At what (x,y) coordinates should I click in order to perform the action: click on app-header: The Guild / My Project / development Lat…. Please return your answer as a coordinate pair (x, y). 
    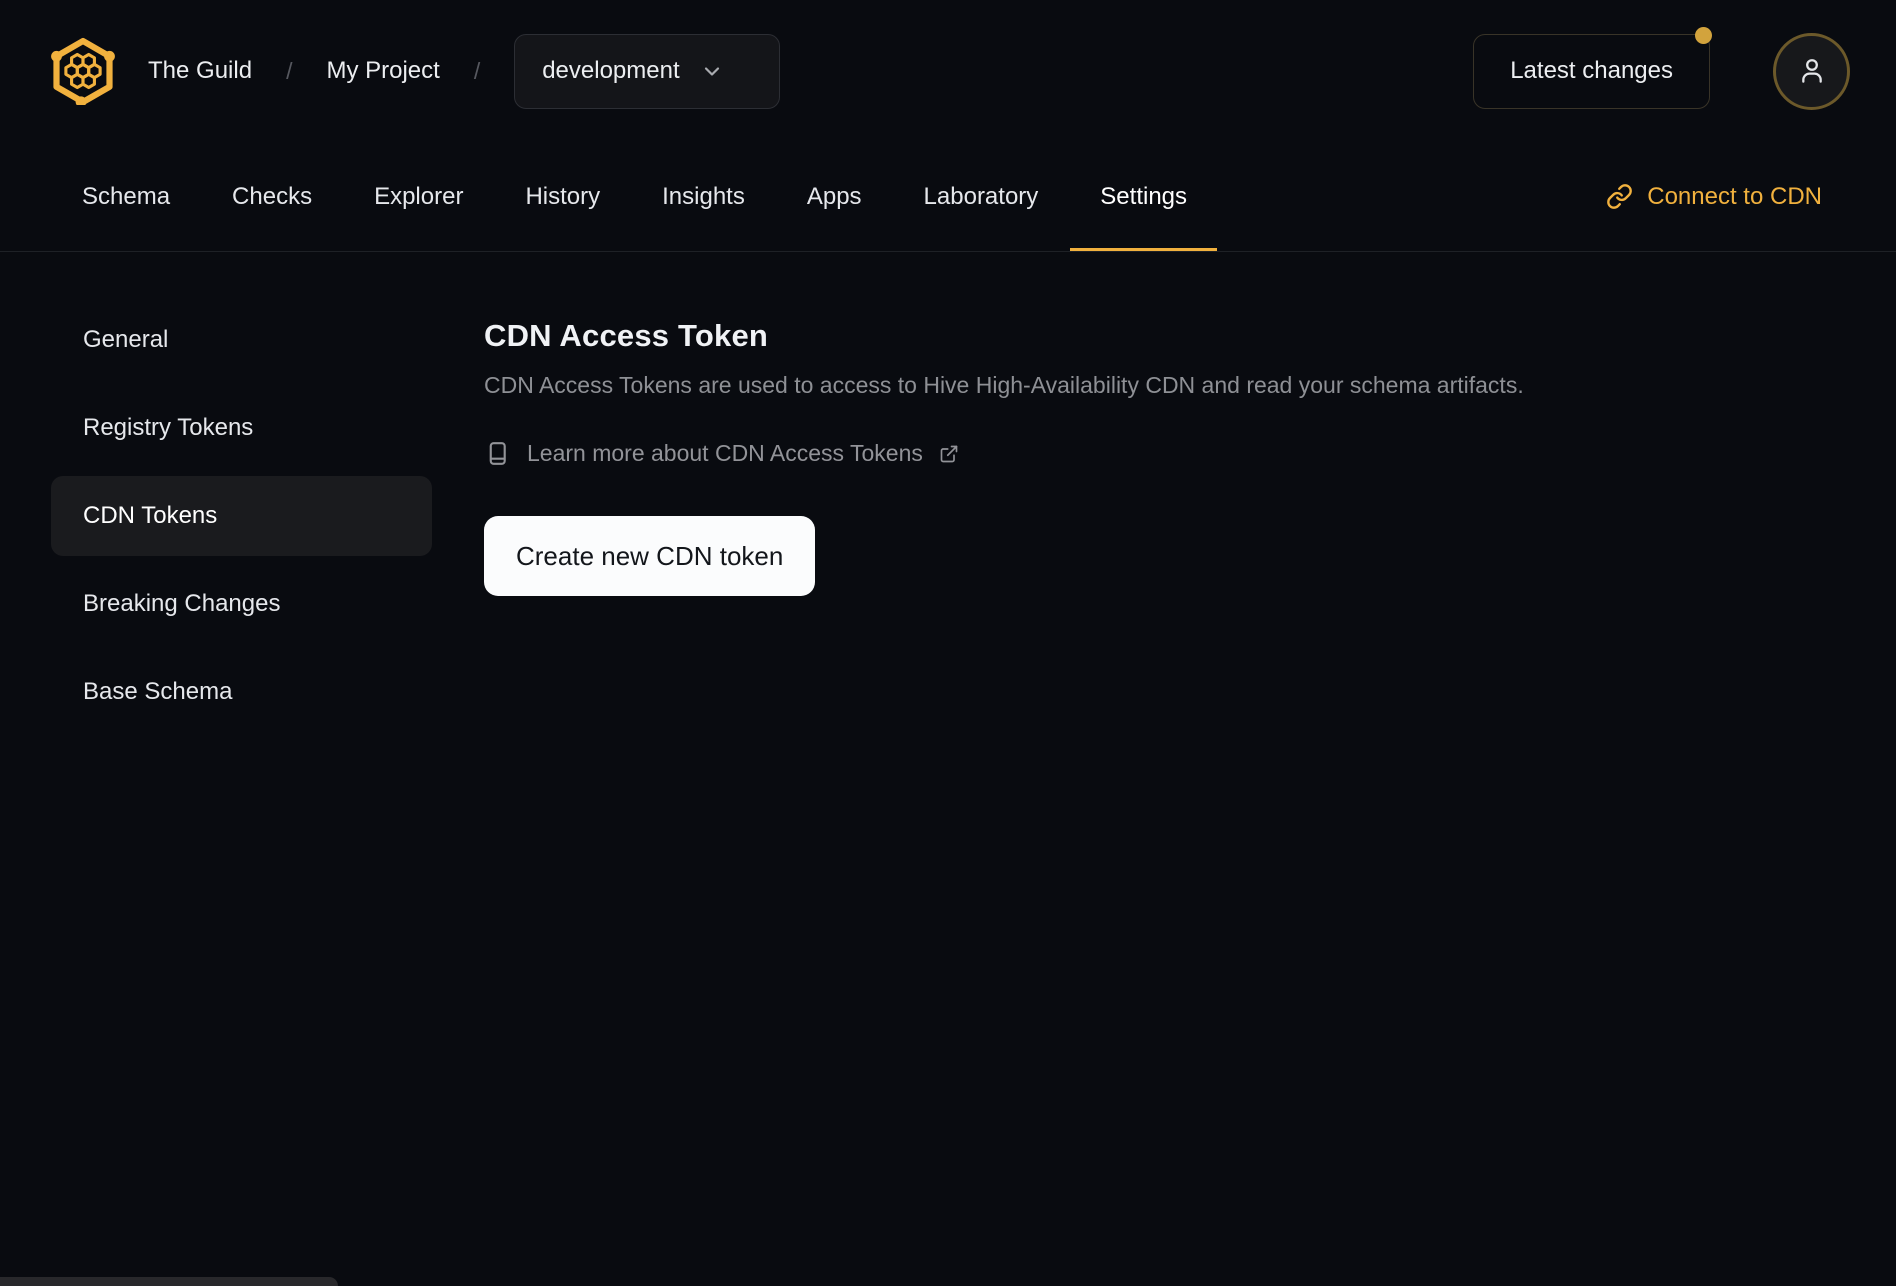
    Looking at the image, I should click on (948, 71).